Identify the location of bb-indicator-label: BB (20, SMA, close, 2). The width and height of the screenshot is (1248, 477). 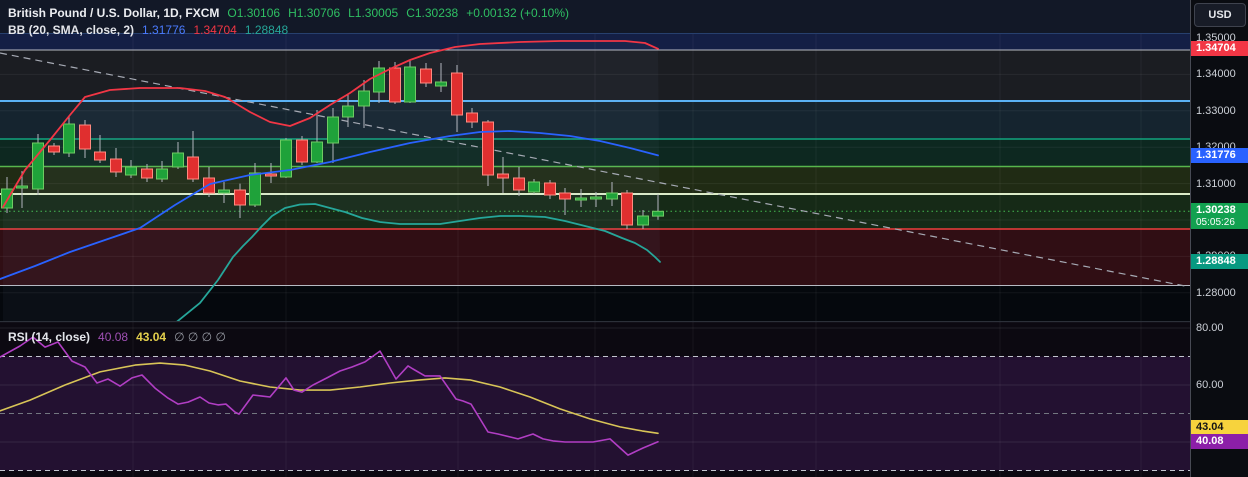
(71, 30).